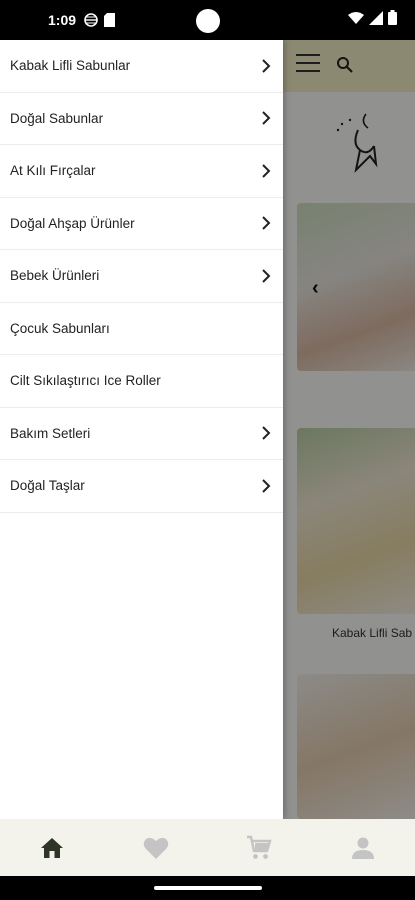 The image size is (415, 900). Describe the element at coordinates (70, 66) in the screenshot. I see `drawer-item-label: Kabak Lifli Sabunlar` at that location.